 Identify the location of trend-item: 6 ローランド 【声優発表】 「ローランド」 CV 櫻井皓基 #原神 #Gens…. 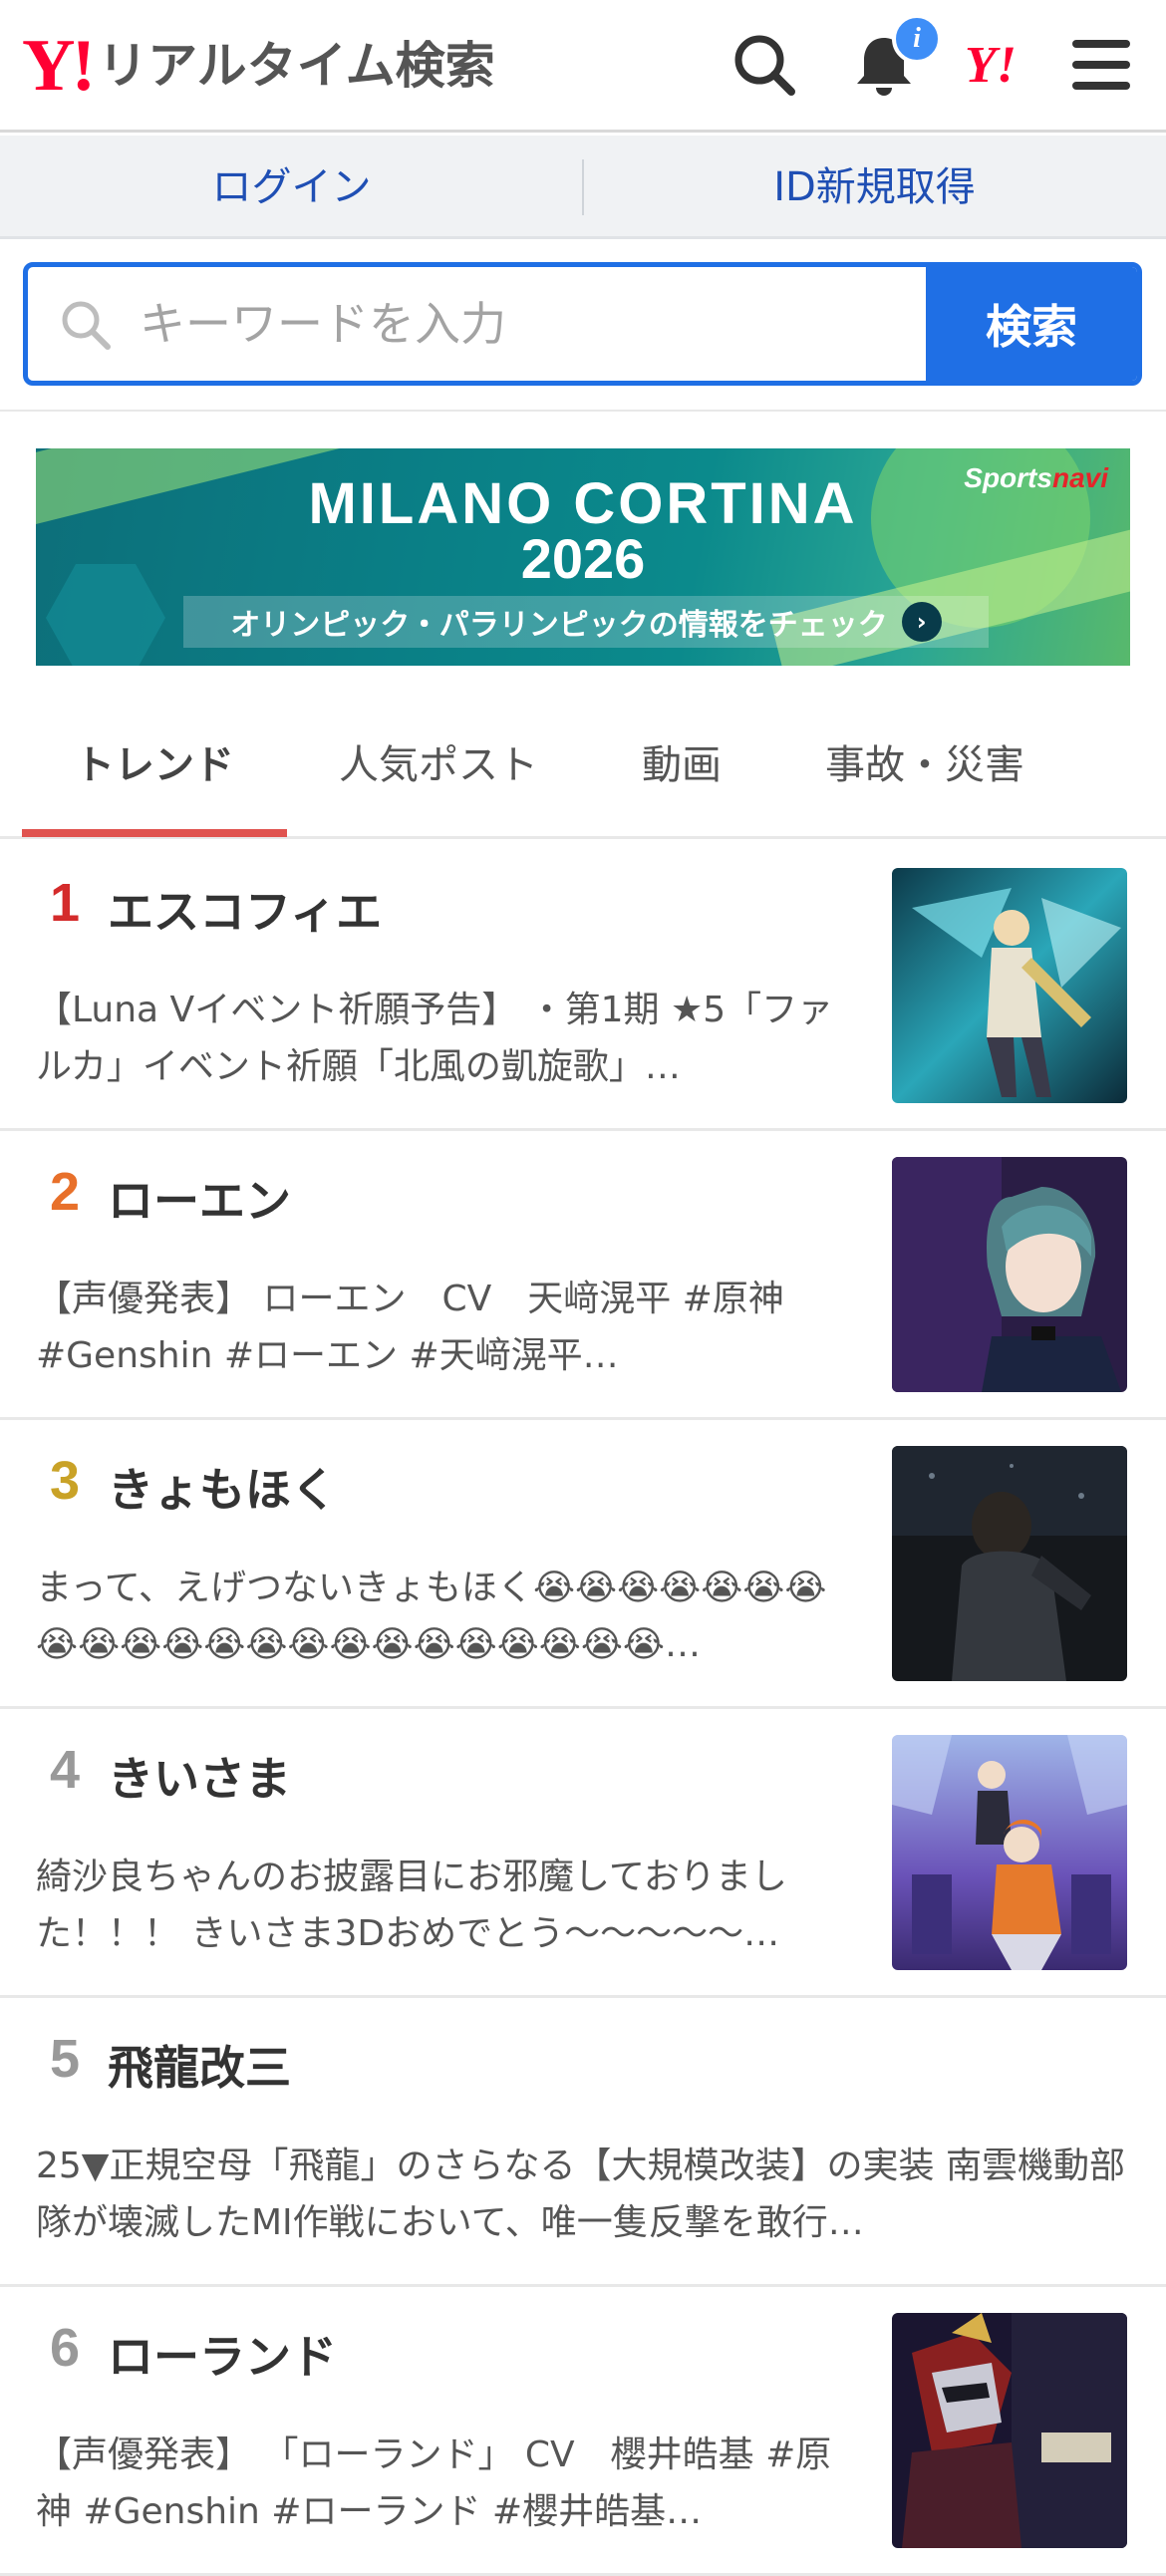
(583, 2431).